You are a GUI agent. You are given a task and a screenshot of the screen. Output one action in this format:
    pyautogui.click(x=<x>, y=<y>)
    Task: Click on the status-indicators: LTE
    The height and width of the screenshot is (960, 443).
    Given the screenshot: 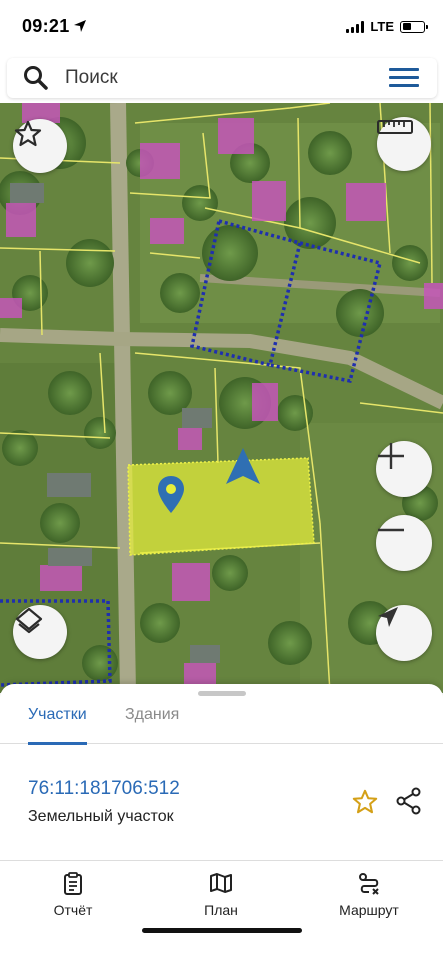 What is the action you would take?
    pyautogui.click(x=387, y=26)
    